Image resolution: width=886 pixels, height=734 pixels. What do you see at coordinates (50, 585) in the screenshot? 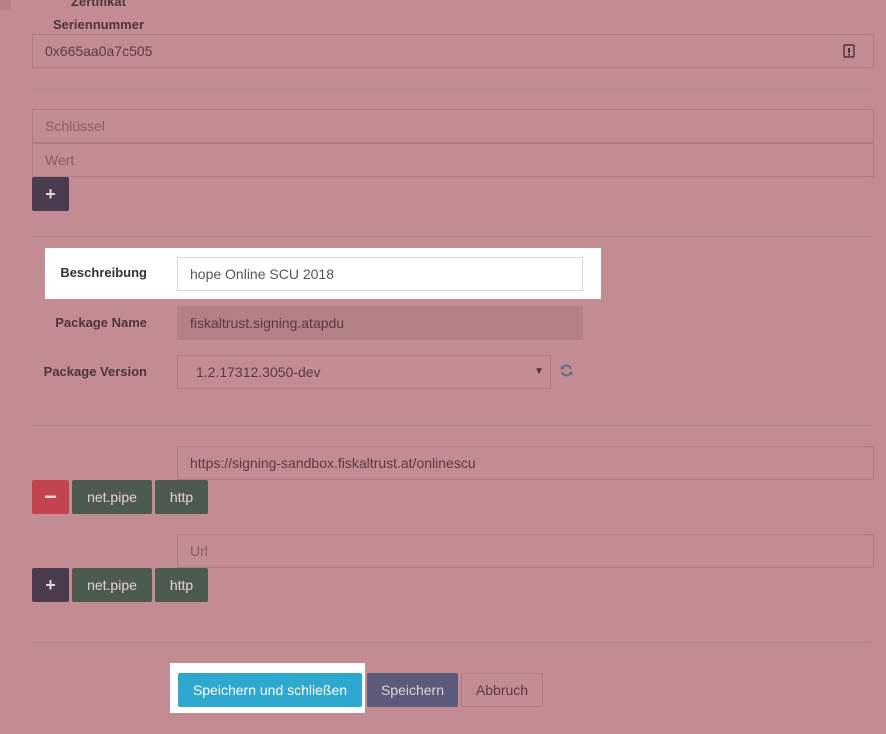
I see `add-url-button: +` at bounding box center [50, 585].